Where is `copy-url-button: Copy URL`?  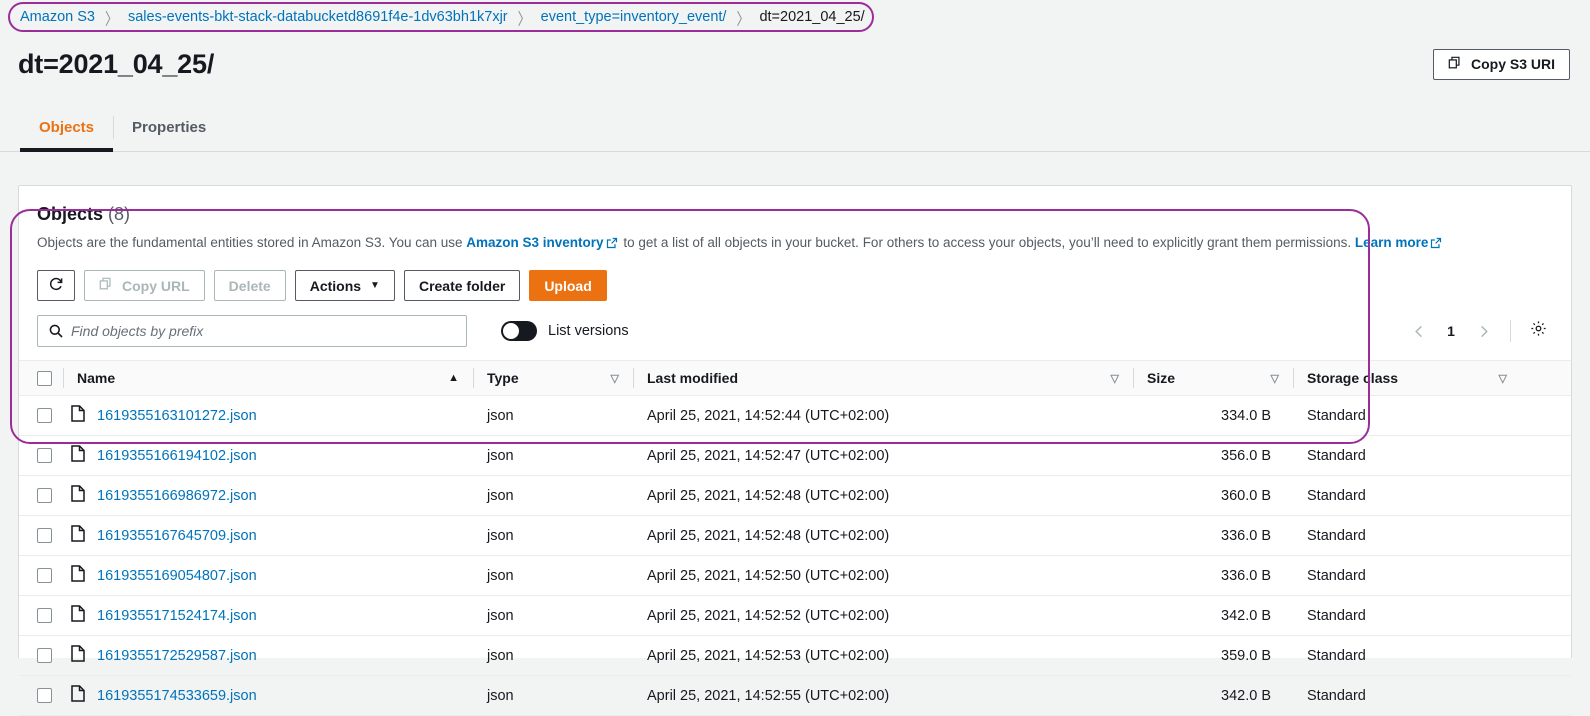
copy-url-button: Copy URL is located at coordinates (144, 285).